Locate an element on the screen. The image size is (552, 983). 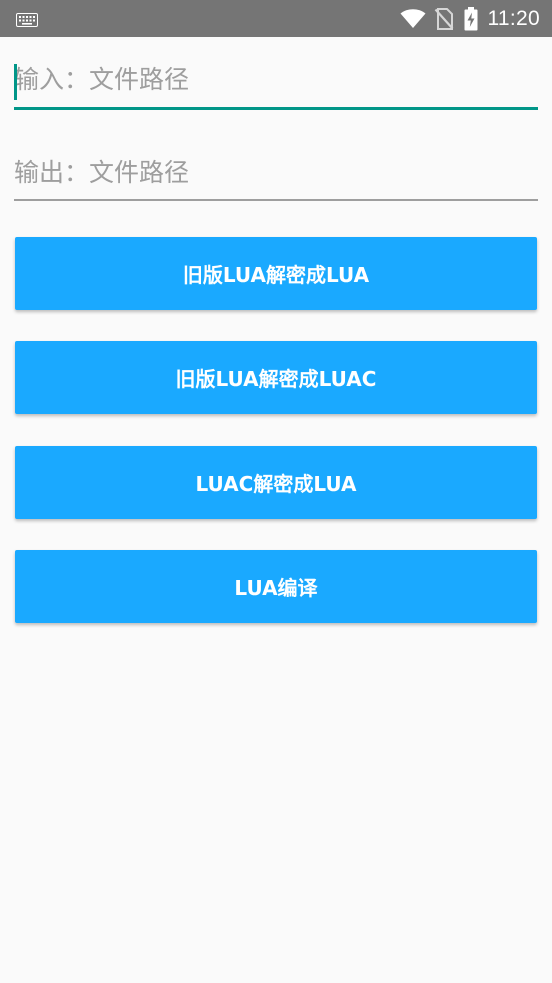
battery-charging-icon is located at coordinates (471, 18).